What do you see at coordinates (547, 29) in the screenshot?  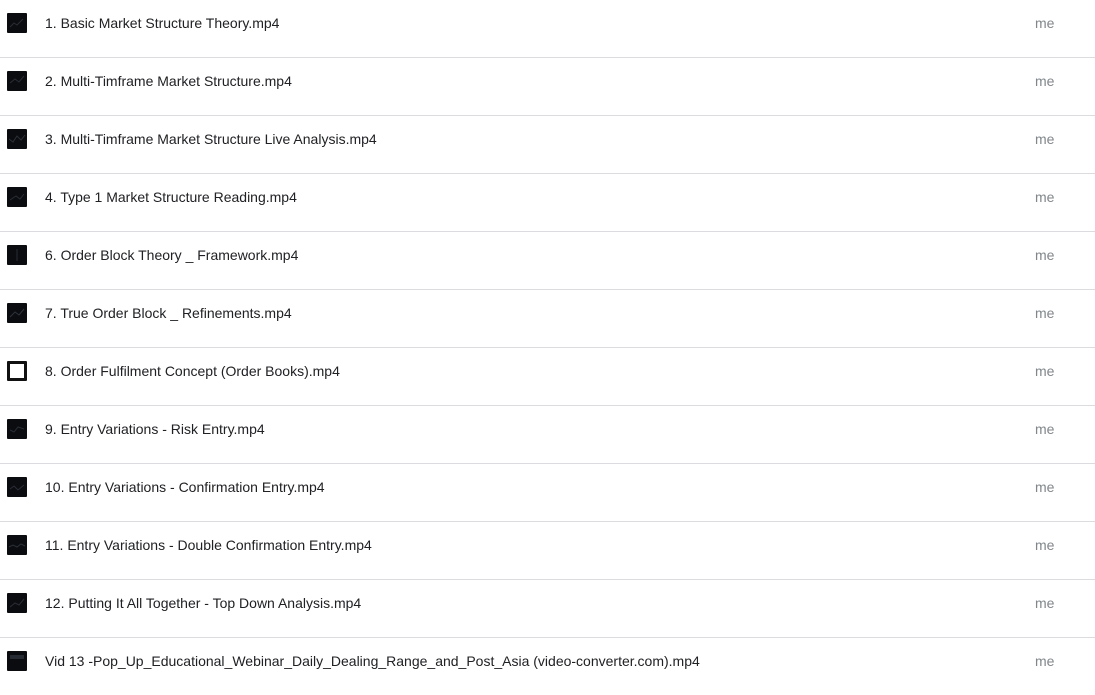 I see `file-row: 1. Basic Market Structure Theory.mp4 me` at bounding box center [547, 29].